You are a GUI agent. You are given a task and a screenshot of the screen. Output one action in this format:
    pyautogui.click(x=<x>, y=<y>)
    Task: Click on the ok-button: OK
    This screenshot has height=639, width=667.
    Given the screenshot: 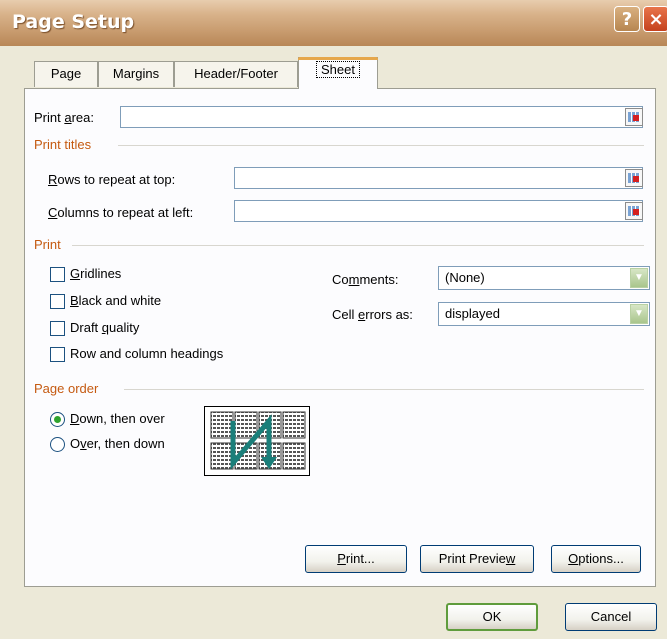 What is the action you would take?
    pyautogui.click(x=492, y=617)
    